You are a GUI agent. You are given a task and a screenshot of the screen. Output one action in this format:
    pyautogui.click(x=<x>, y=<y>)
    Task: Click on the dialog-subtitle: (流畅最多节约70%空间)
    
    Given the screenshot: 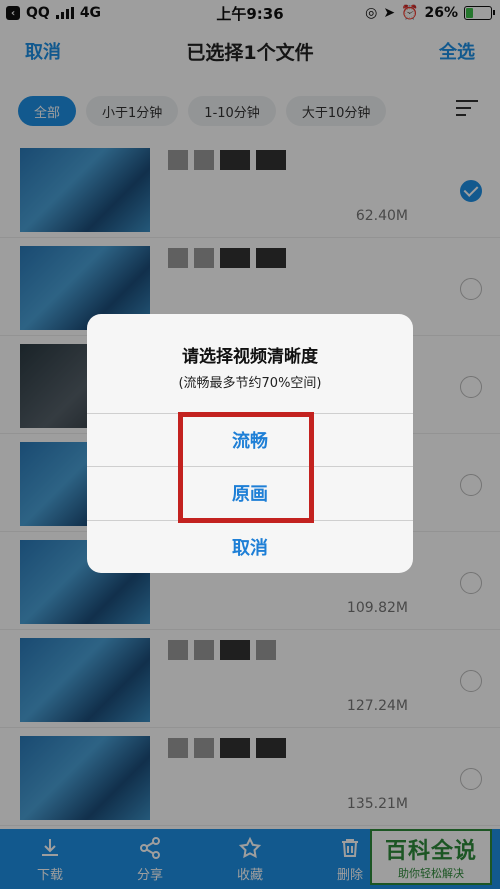 What is the action you would take?
    pyautogui.click(x=250, y=383)
    